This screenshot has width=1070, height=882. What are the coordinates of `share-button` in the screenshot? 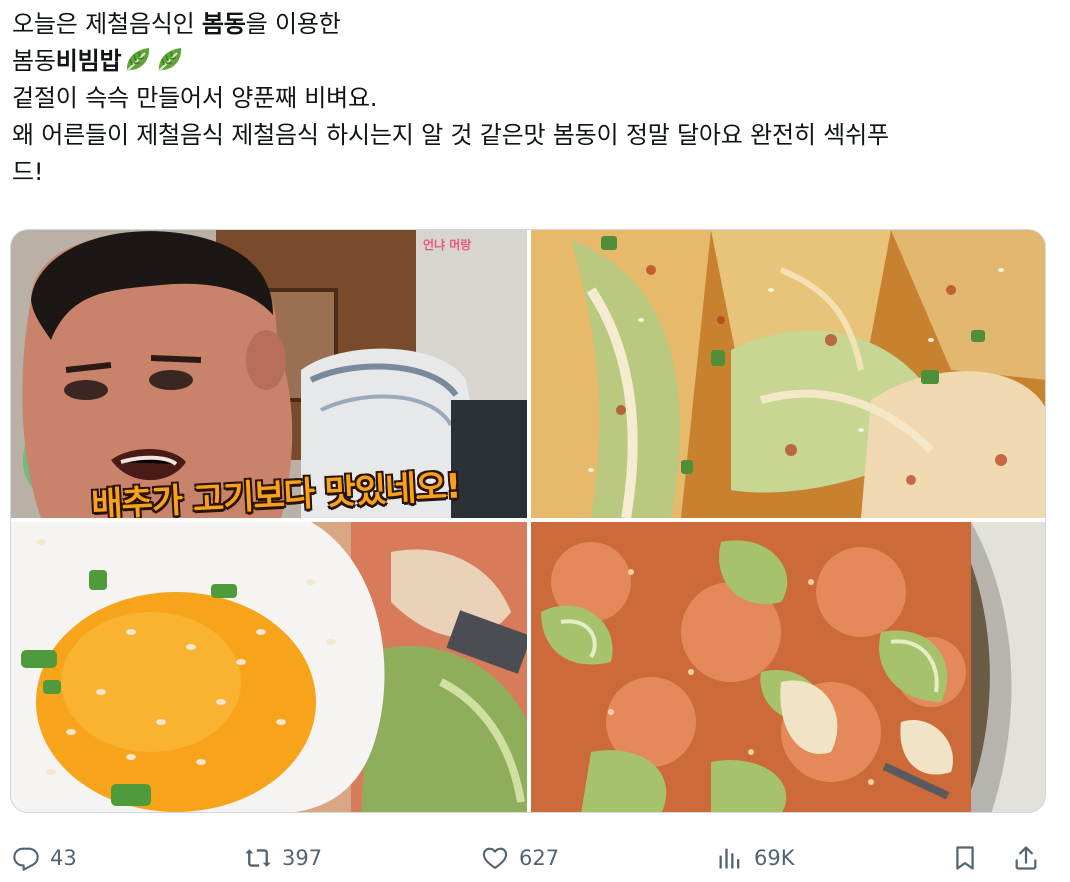 It's located at (1031, 858).